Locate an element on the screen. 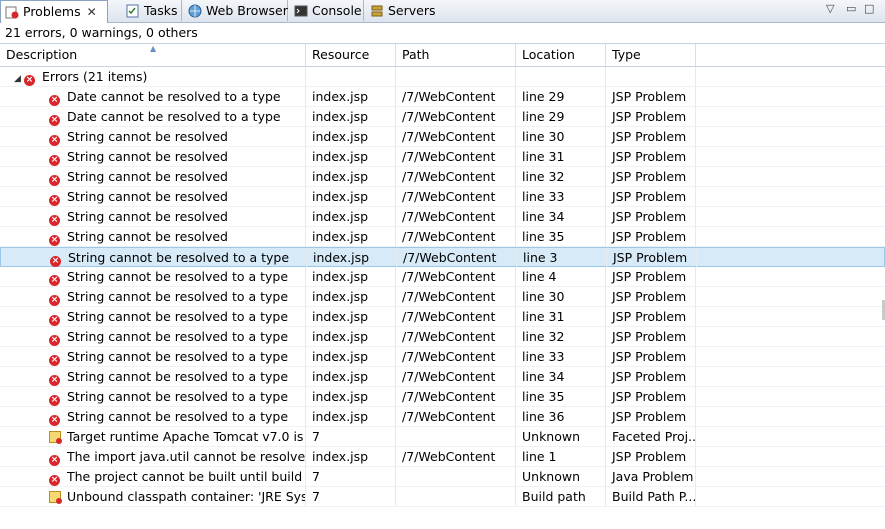 This screenshot has width=885, height=529. resource-cell: 7 is located at coordinates (351, 436).